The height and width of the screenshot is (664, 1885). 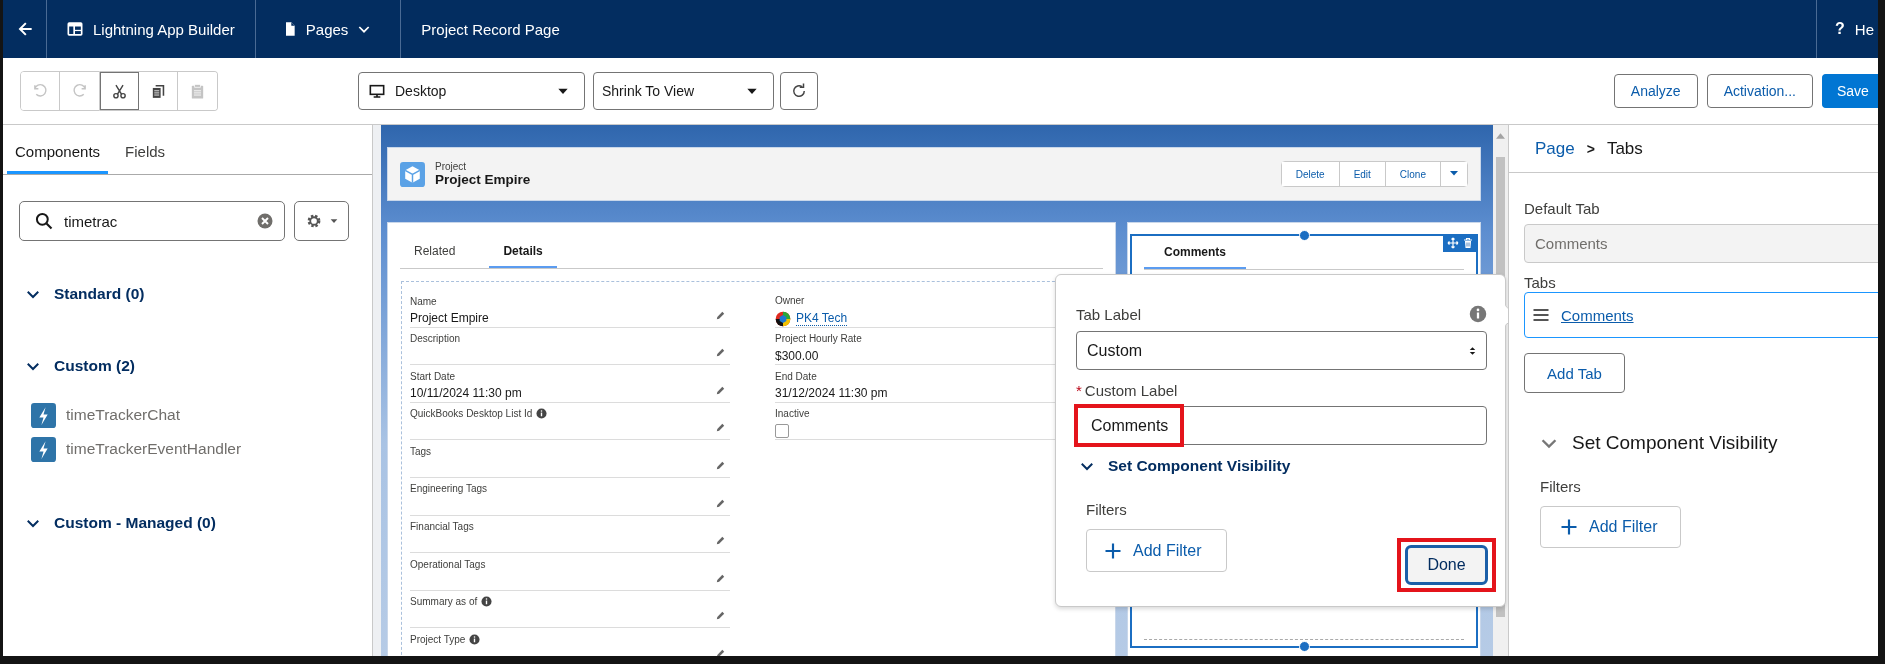 I want to click on field-label: Inactive, so click(x=792, y=414).